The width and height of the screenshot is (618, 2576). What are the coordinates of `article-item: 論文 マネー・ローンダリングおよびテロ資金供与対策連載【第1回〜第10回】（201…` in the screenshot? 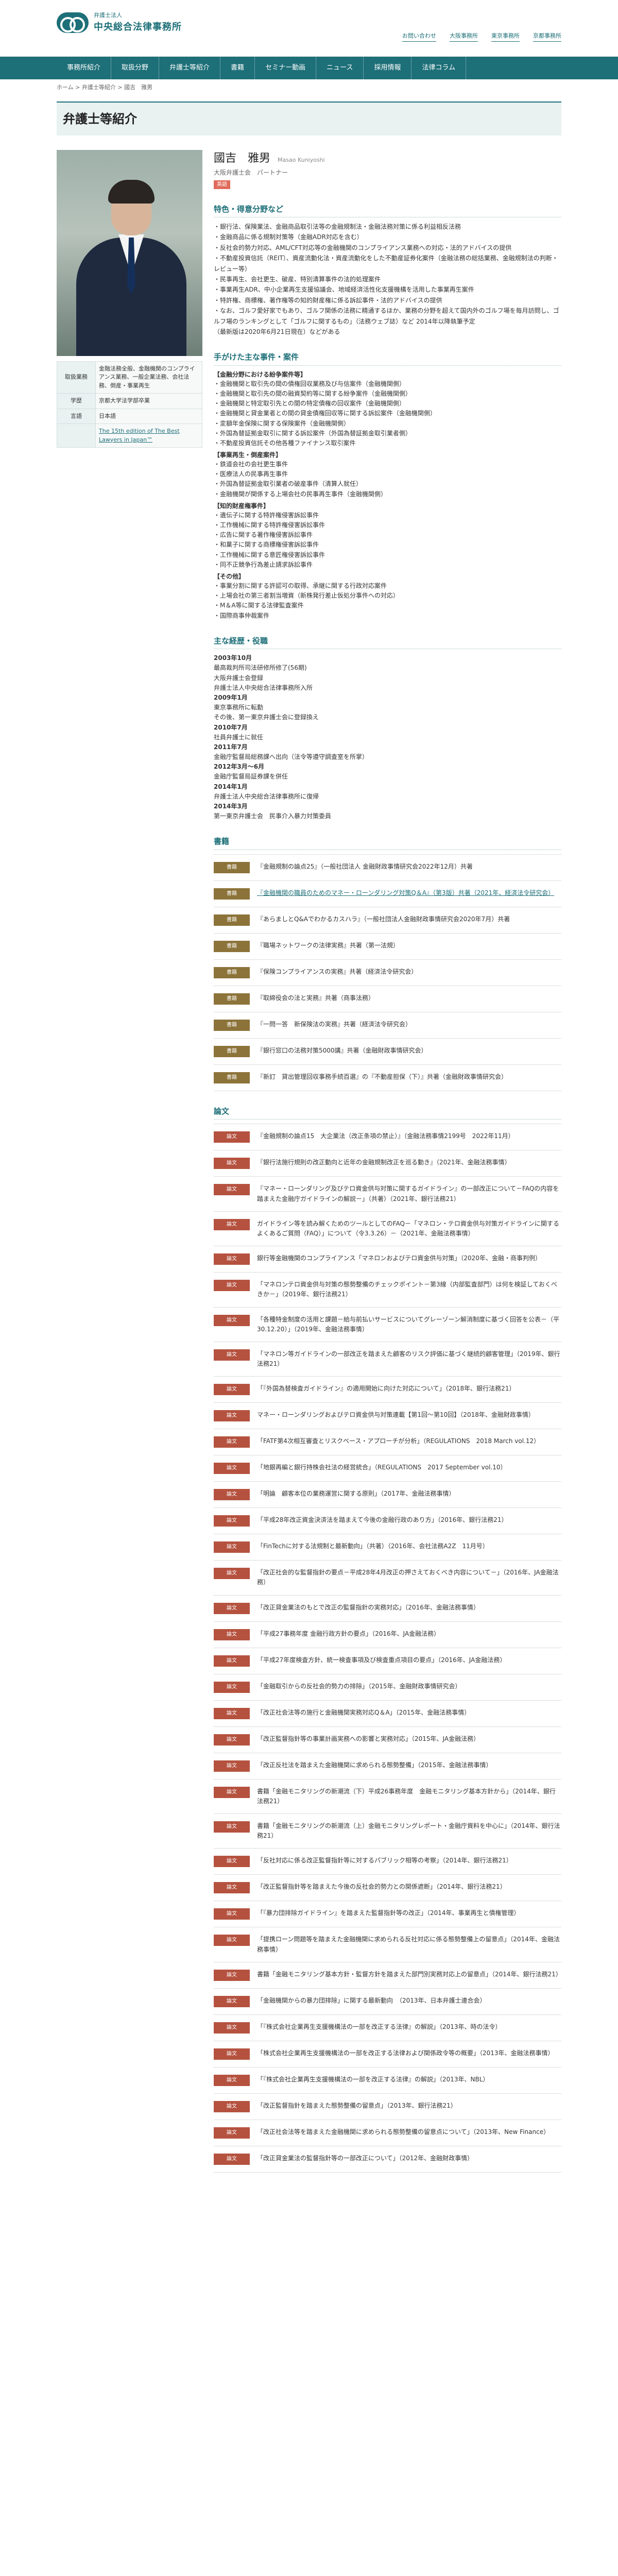 It's located at (387, 1416).